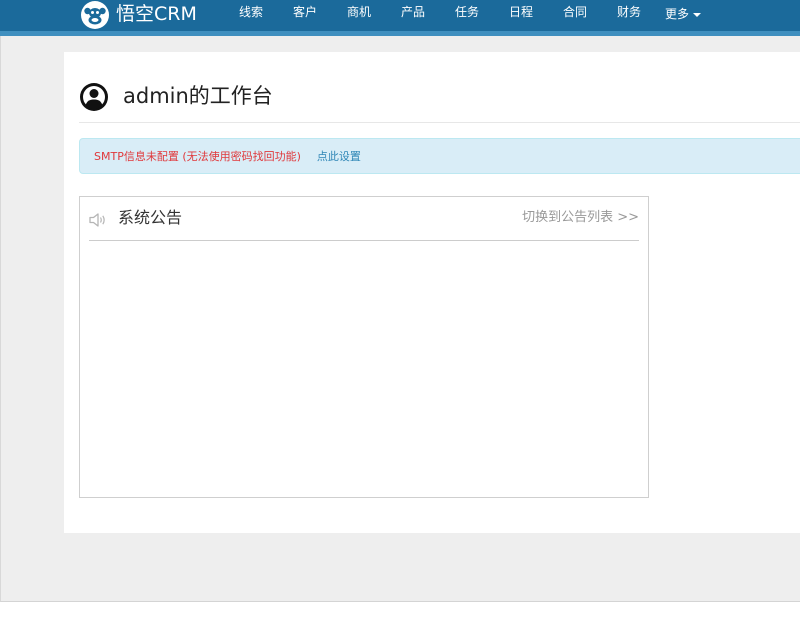  I want to click on announcement-list-link: 切换到公告列表 >>, so click(580, 218).